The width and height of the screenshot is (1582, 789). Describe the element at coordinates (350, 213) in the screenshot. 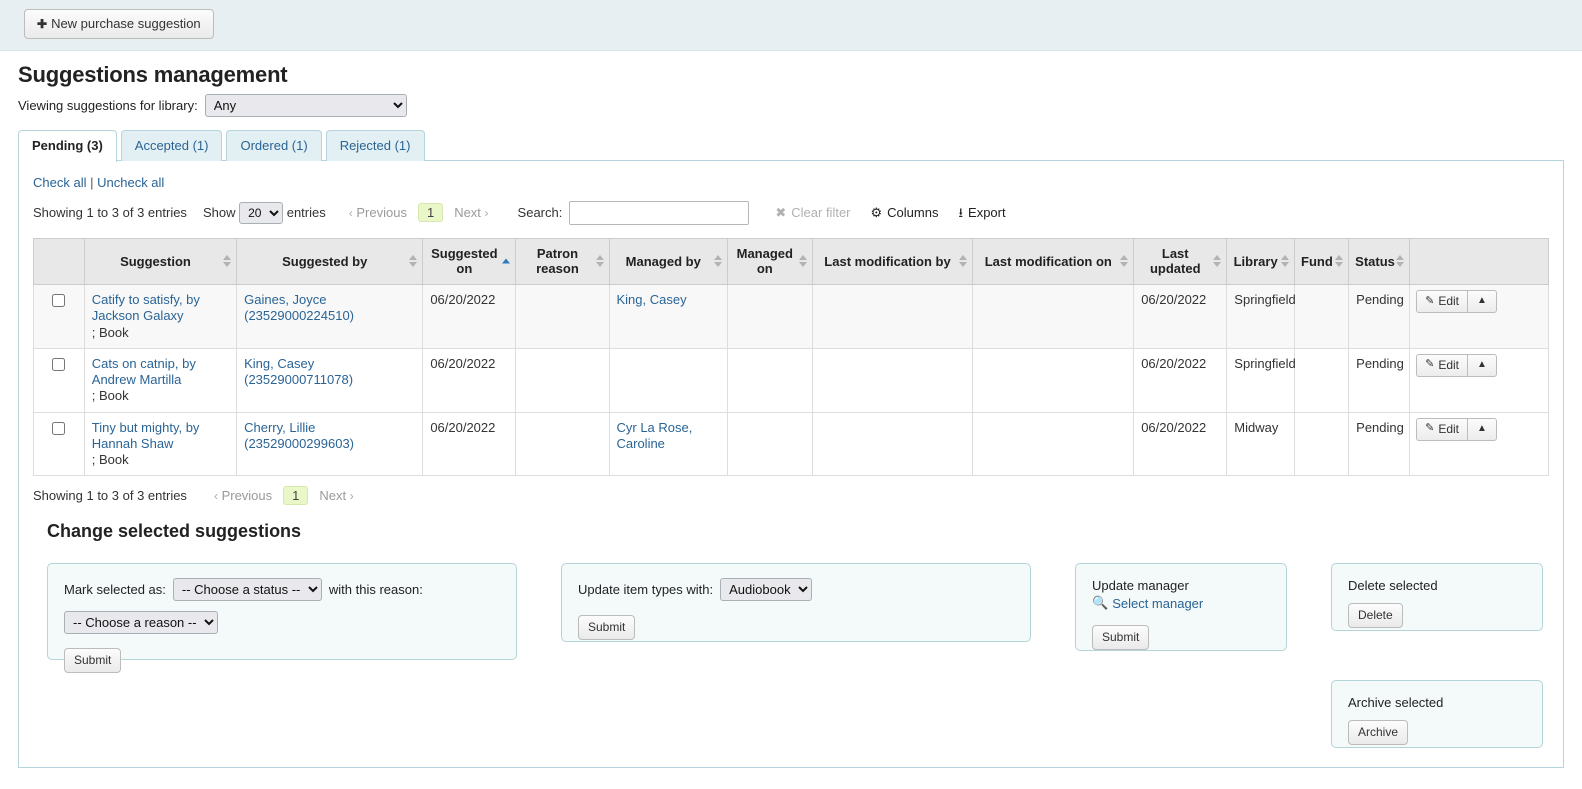

I see `chevron-left-icon: ‹` at that location.